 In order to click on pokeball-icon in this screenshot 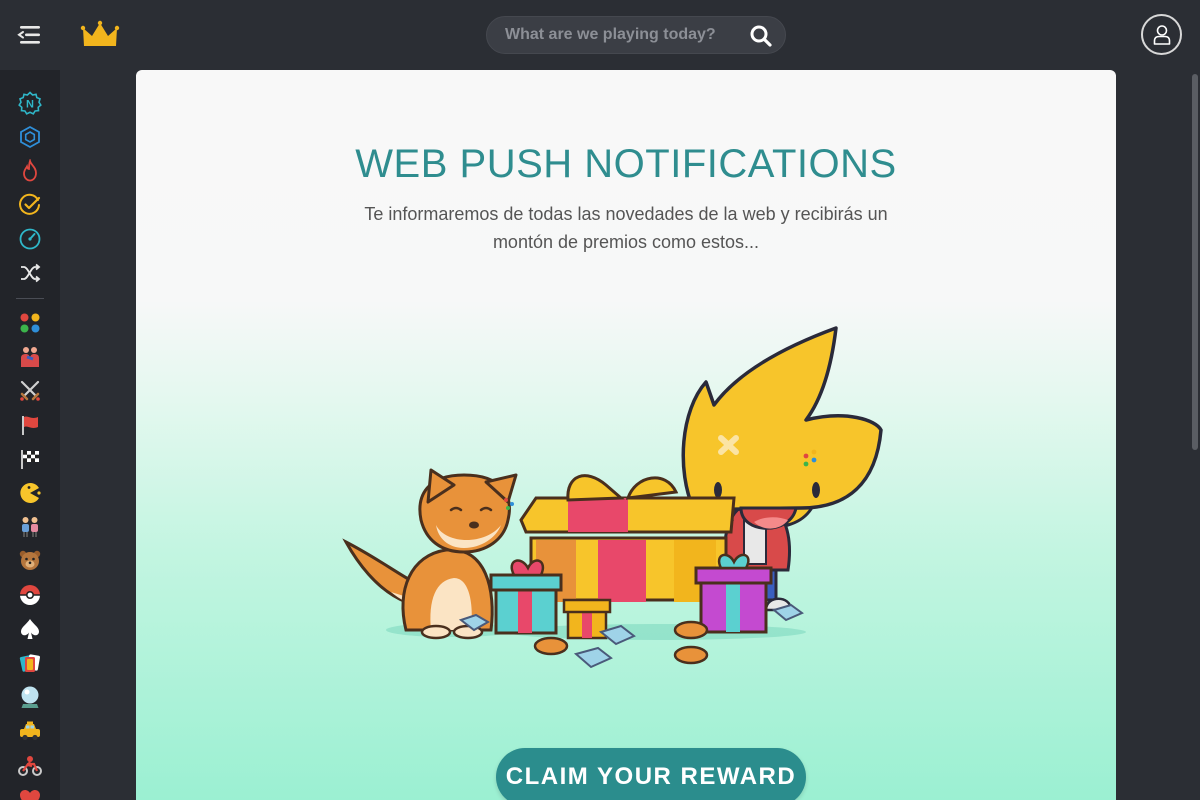, I will do `click(30, 595)`.